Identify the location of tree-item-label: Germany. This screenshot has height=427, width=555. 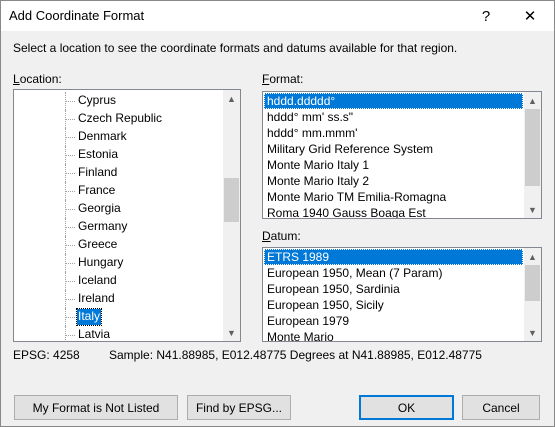
(103, 226).